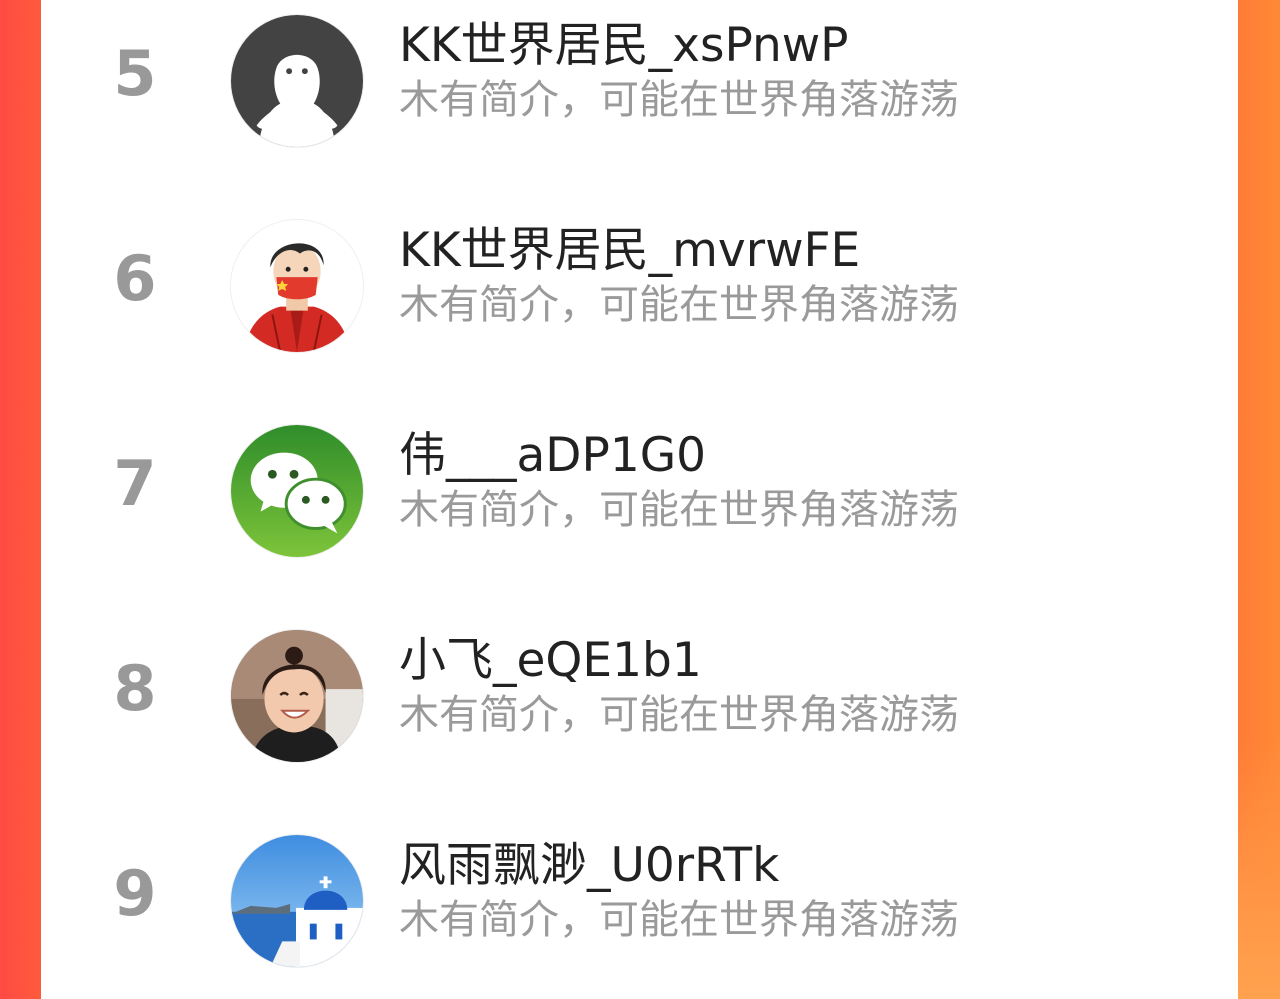  I want to click on default-ghost-avatar-icon, so click(297, 81).